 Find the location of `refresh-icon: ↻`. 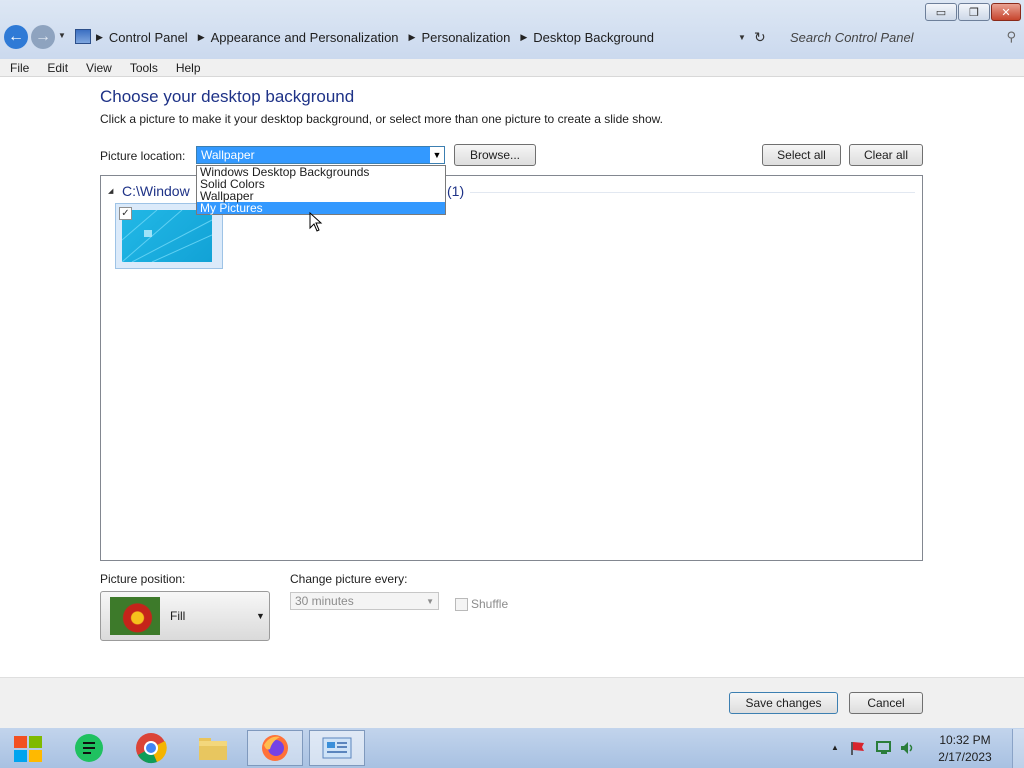

refresh-icon: ↻ is located at coordinates (760, 37).